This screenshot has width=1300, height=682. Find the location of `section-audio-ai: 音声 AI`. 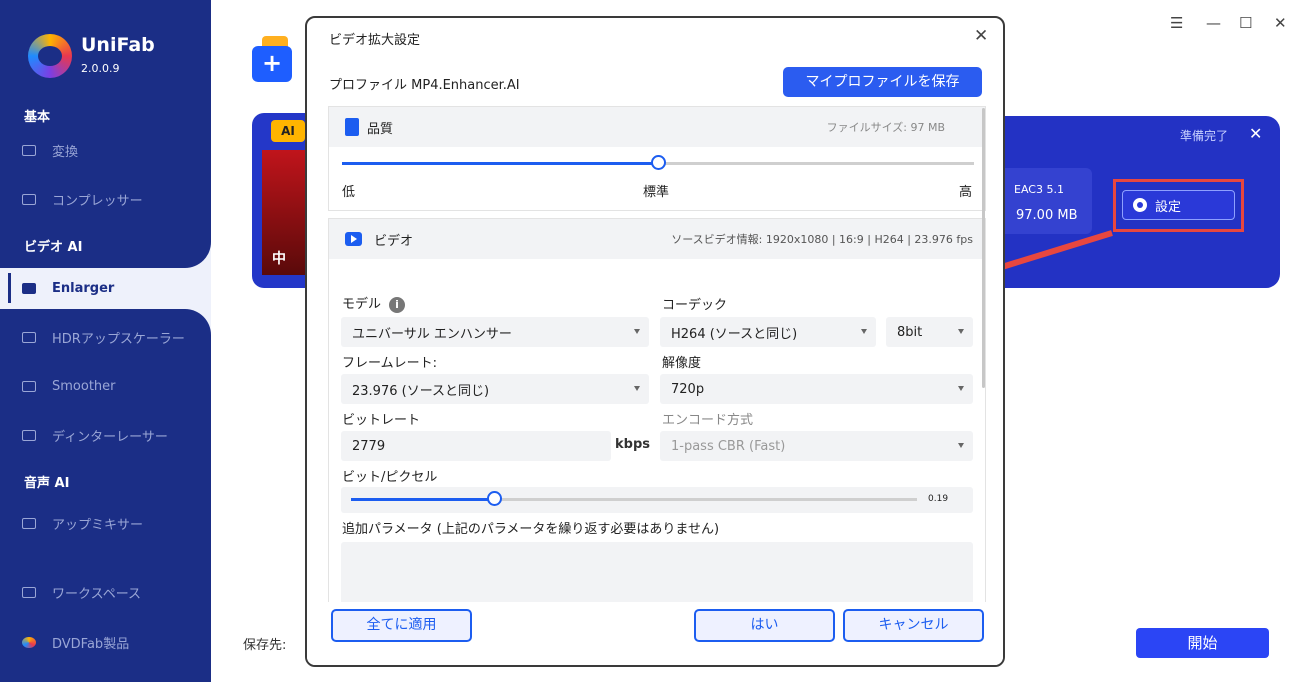

section-audio-ai: 音声 AI is located at coordinates (47, 483).